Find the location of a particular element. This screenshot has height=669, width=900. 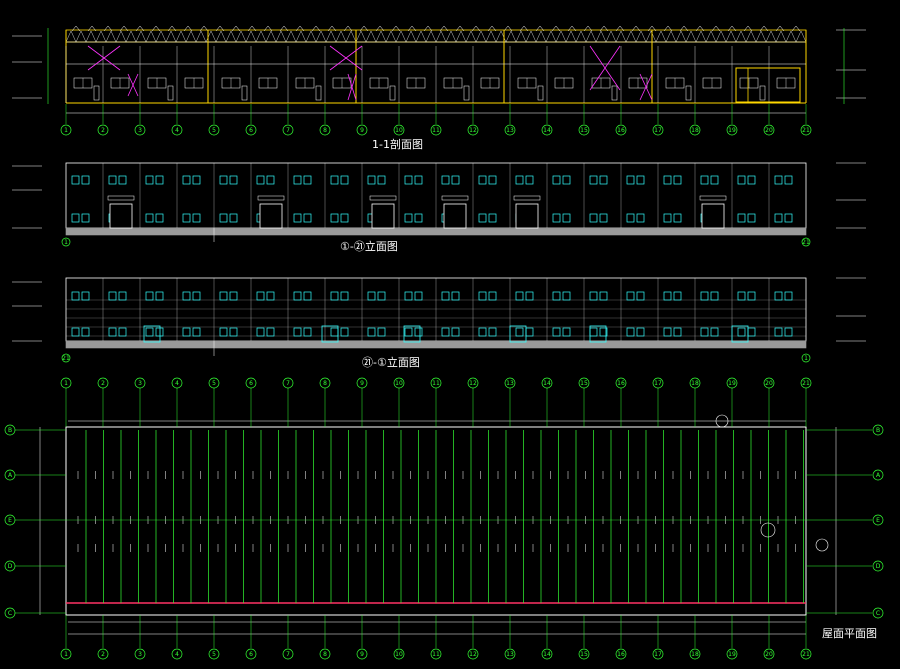

elevation-rear is located at coordinates (439, 316).